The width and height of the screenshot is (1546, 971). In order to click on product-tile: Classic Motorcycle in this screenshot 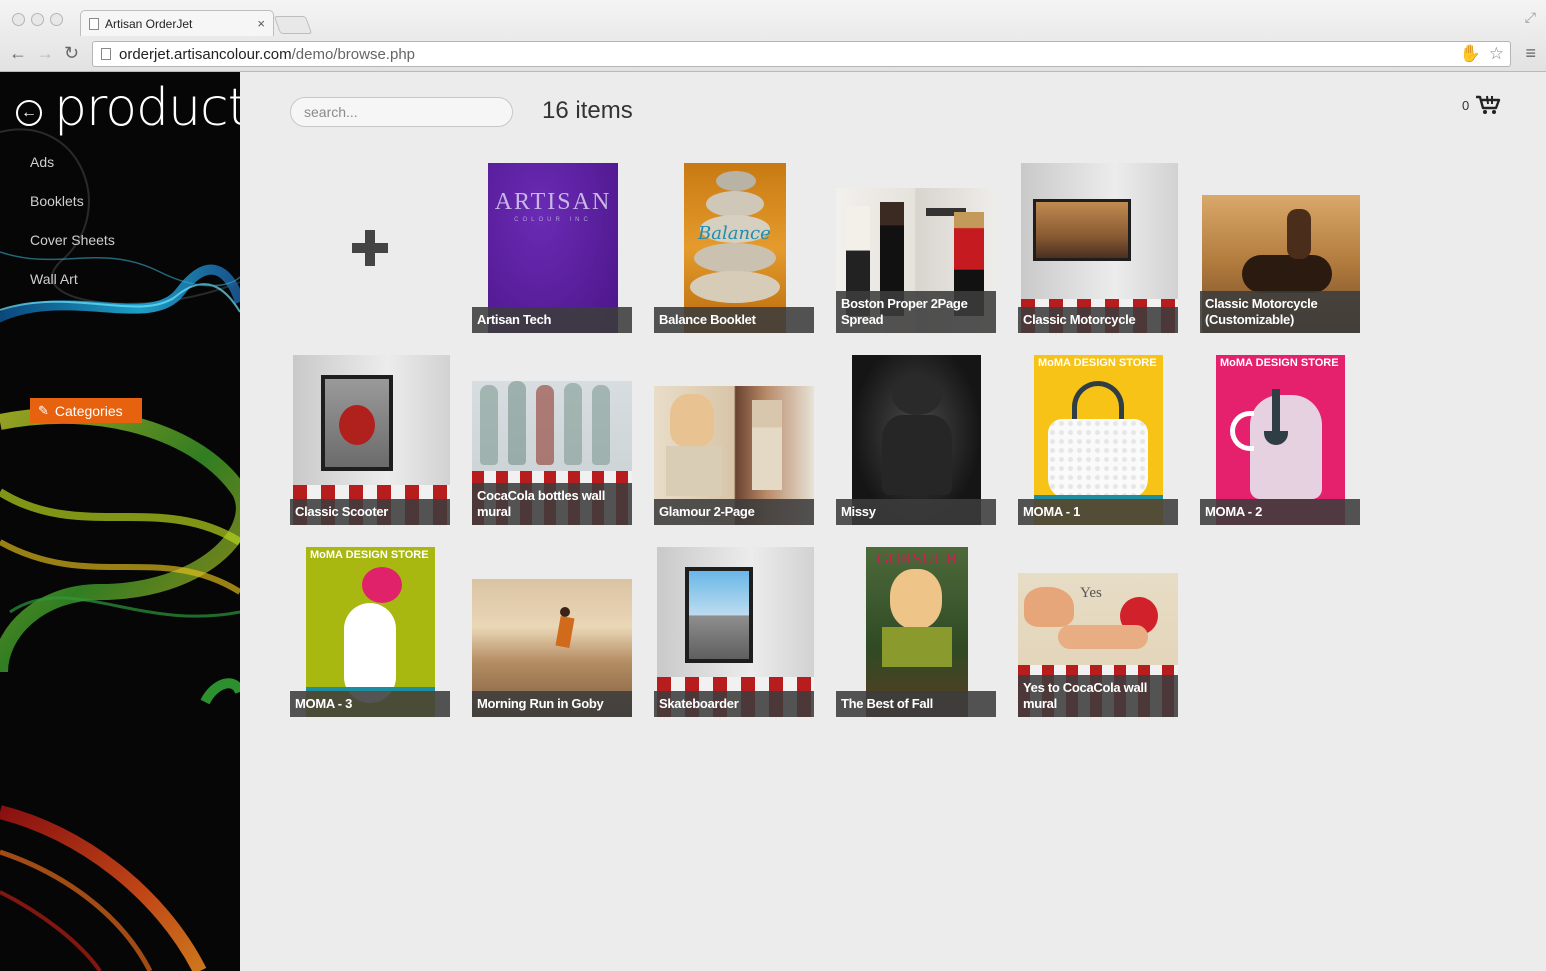, I will do `click(1098, 248)`.